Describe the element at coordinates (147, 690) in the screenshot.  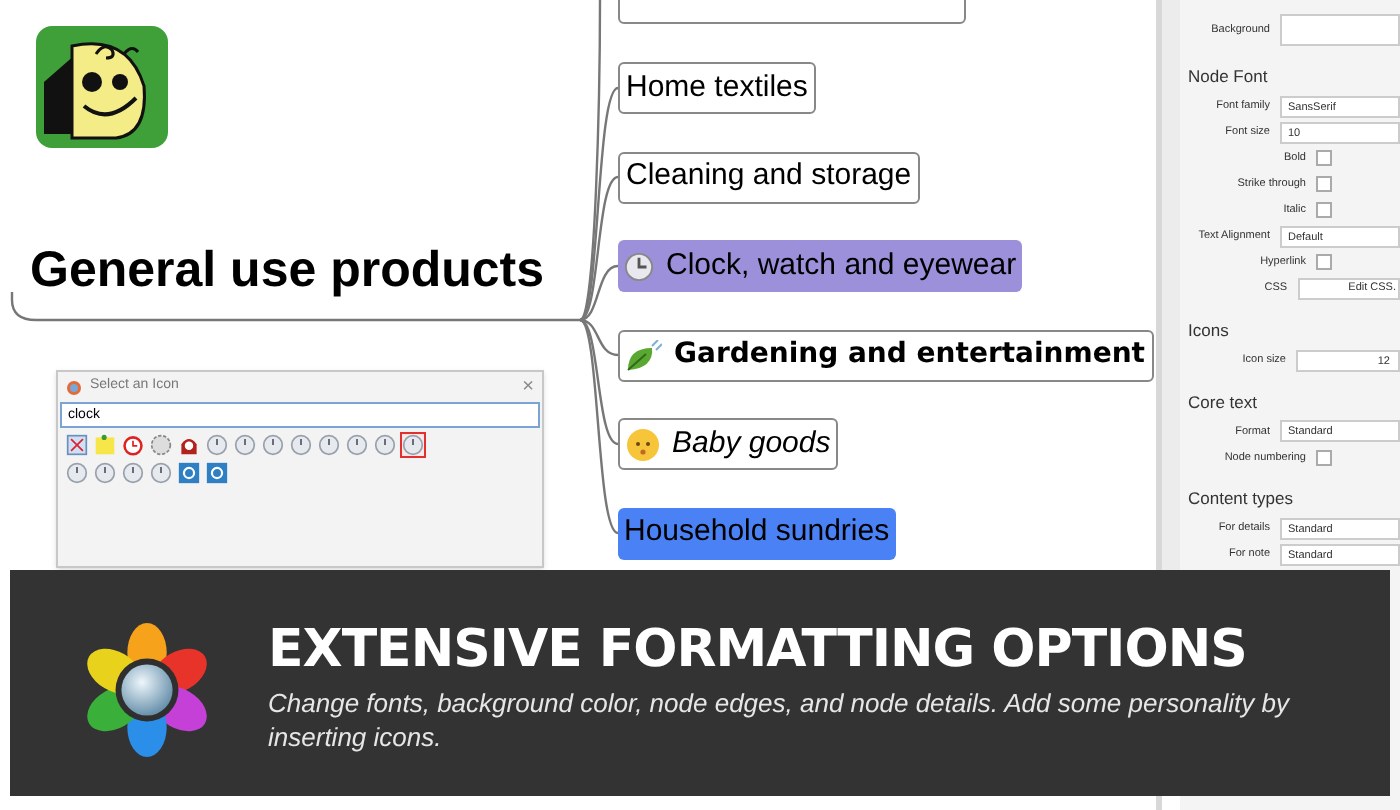
I see `flower-logo-icon` at that location.